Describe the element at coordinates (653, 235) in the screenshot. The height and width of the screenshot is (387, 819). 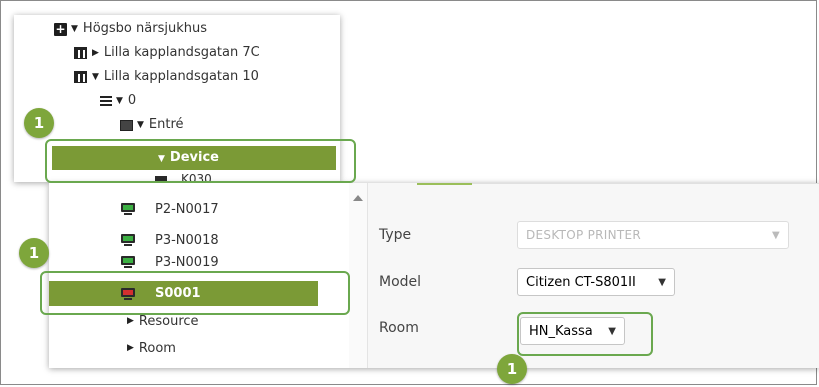
I see `type-select: DESKTOP PRINTER ▼` at that location.